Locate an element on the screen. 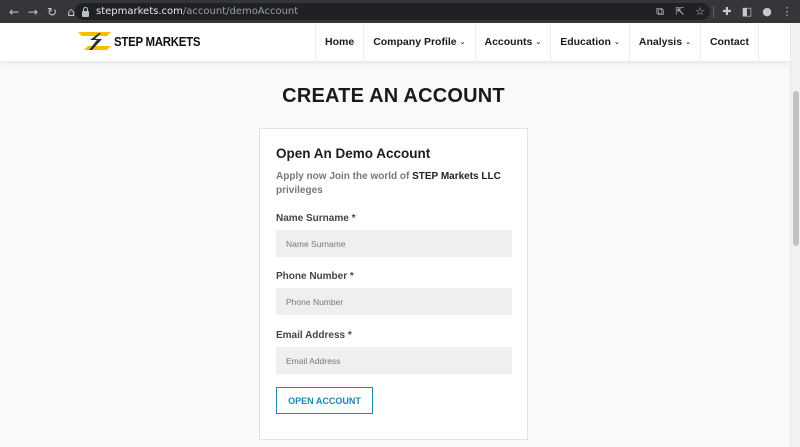  phone-input is located at coordinates (394, 301).